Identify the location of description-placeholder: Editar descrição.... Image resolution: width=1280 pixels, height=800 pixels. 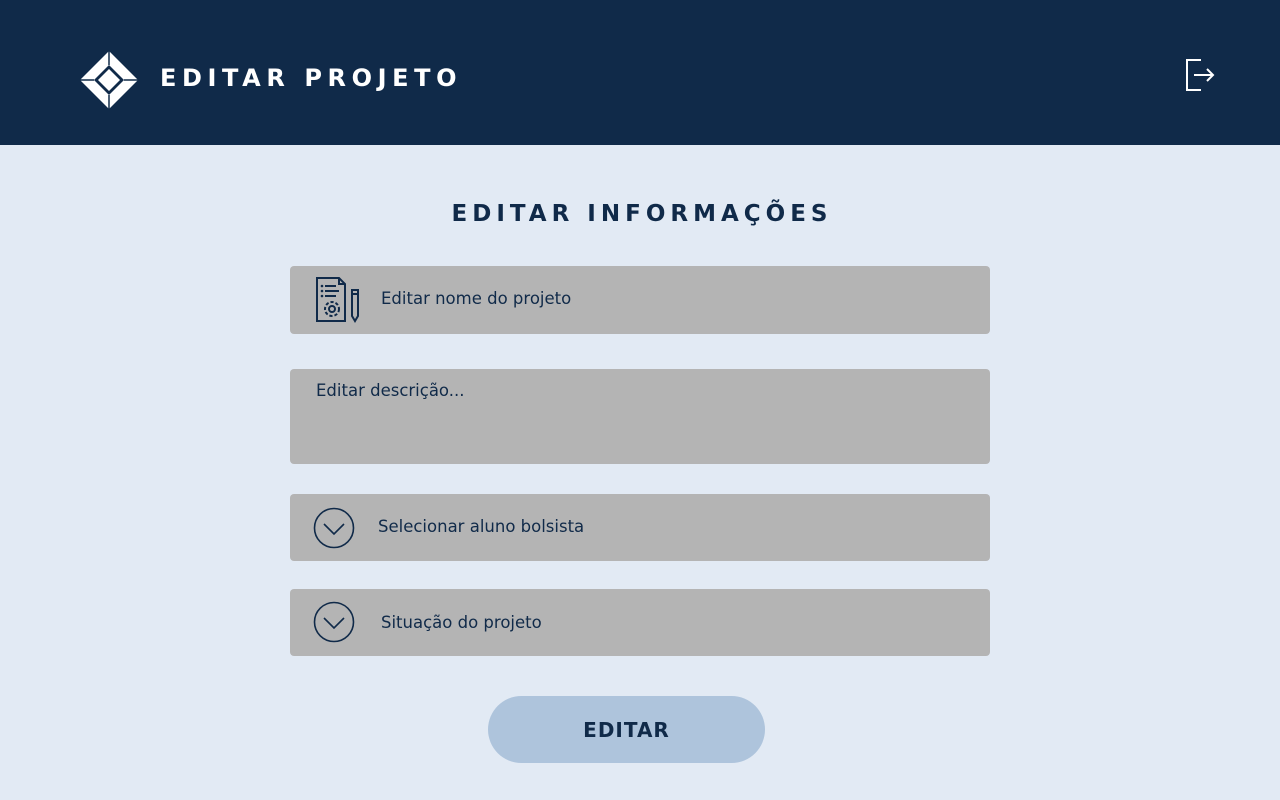
(390, 390).